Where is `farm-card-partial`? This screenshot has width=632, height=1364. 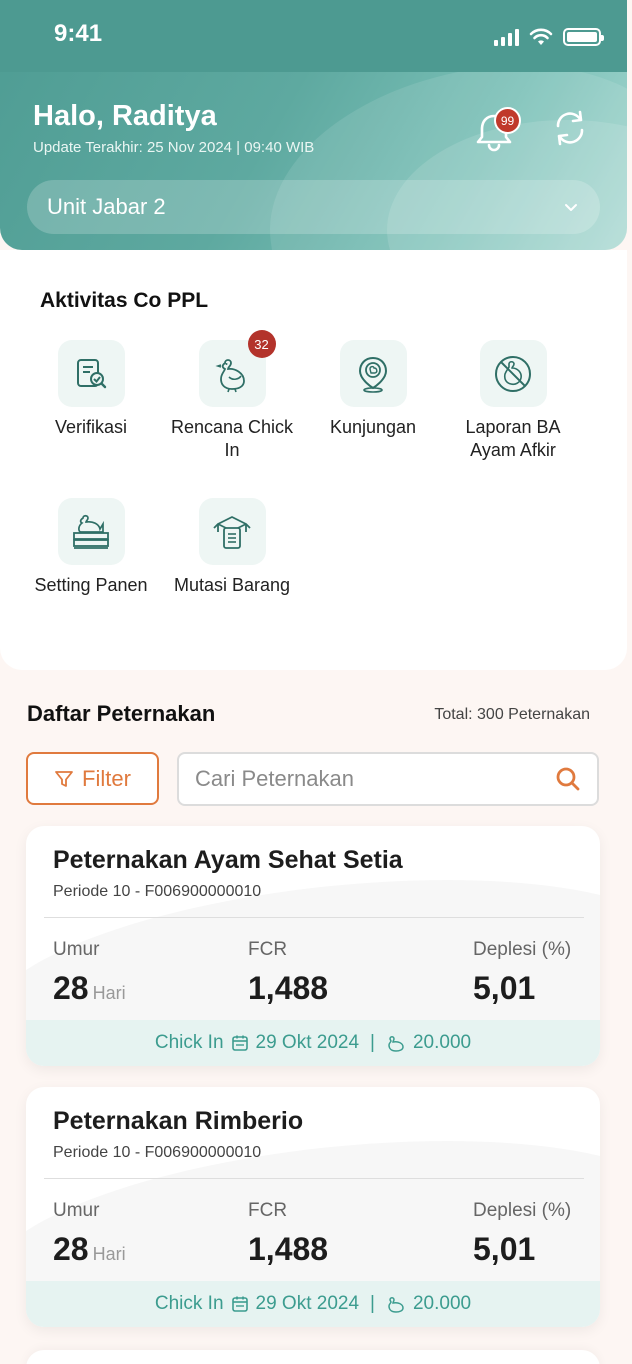
farm-card-partial is located at coordinates (313, 1357).